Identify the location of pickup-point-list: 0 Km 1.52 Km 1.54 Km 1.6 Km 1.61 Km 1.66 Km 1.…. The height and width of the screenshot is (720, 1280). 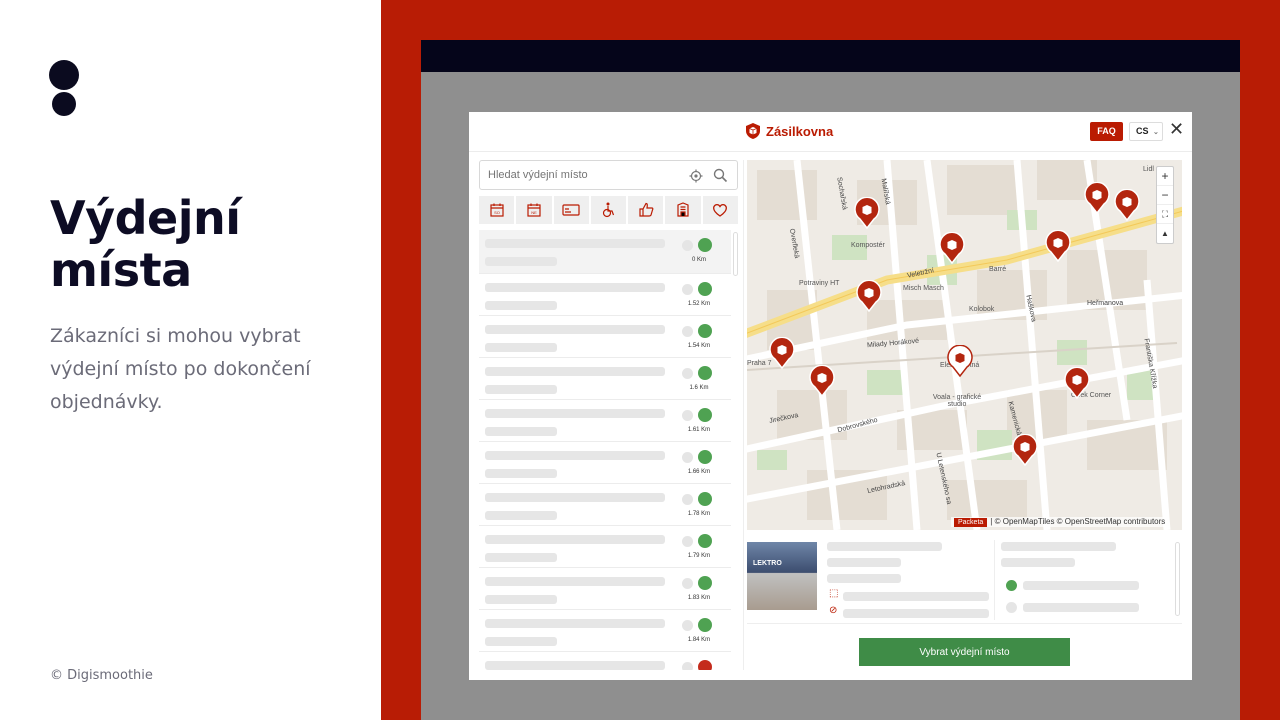
(605, 450).